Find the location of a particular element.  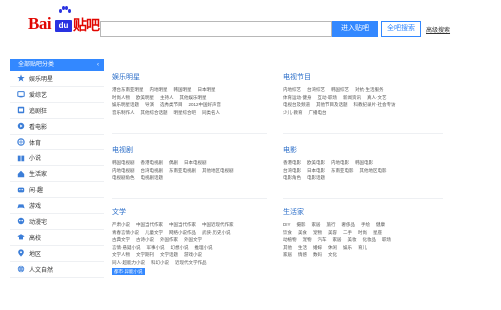

tag: 香港电影 is located at coordinates (292, 162).